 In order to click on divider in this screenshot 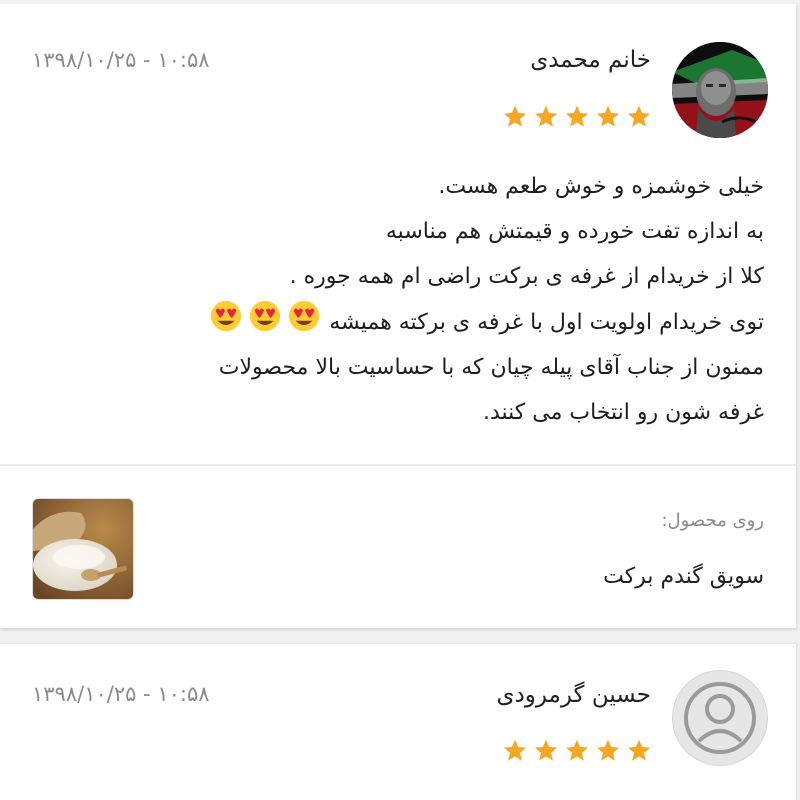, I will do `click(398, 465)`.